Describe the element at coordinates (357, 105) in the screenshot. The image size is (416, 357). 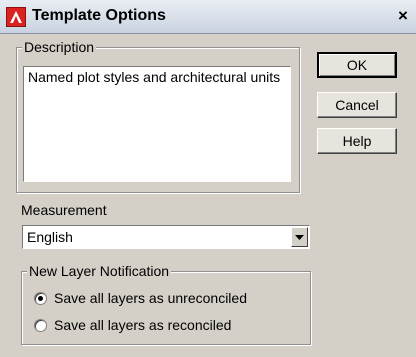
I see `cancel-button: Cancel` at that location.